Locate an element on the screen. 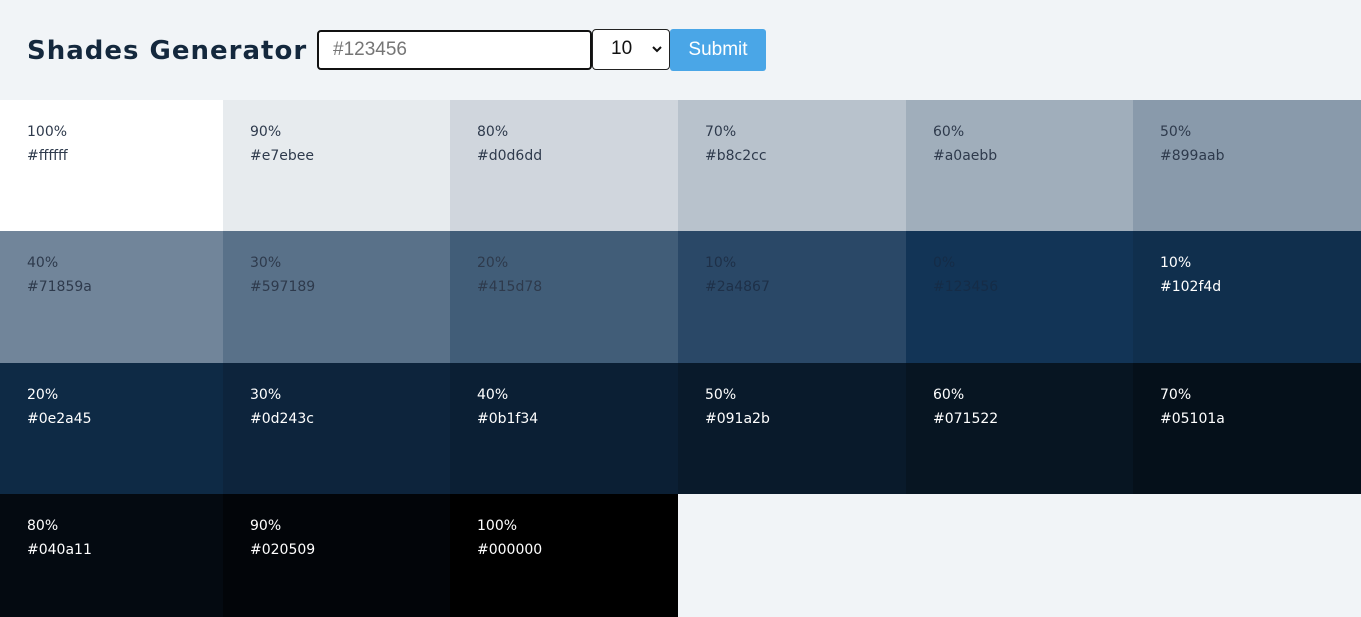  shade-hex: #123456 is located at coordinates (966, 287).